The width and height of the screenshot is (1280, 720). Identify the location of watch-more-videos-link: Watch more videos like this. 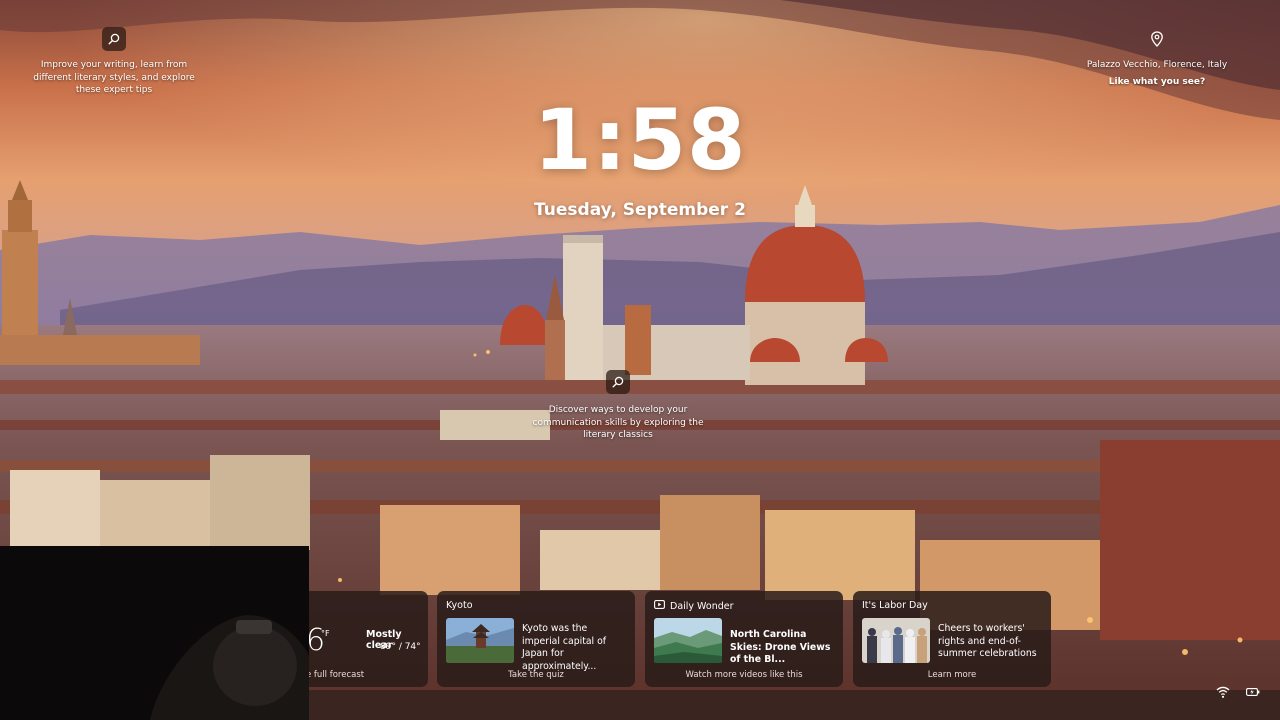
(744, 675).